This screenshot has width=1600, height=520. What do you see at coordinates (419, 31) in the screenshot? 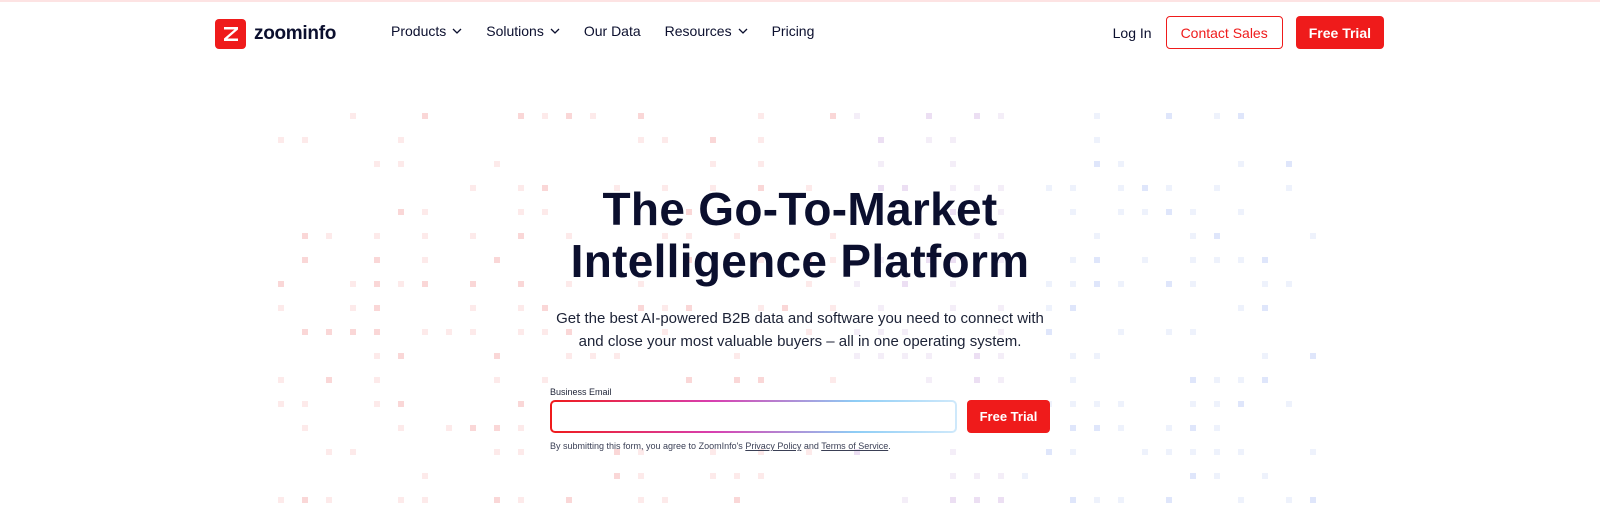
I see `nav-item-label: Products` at bounding box center [419, 31].